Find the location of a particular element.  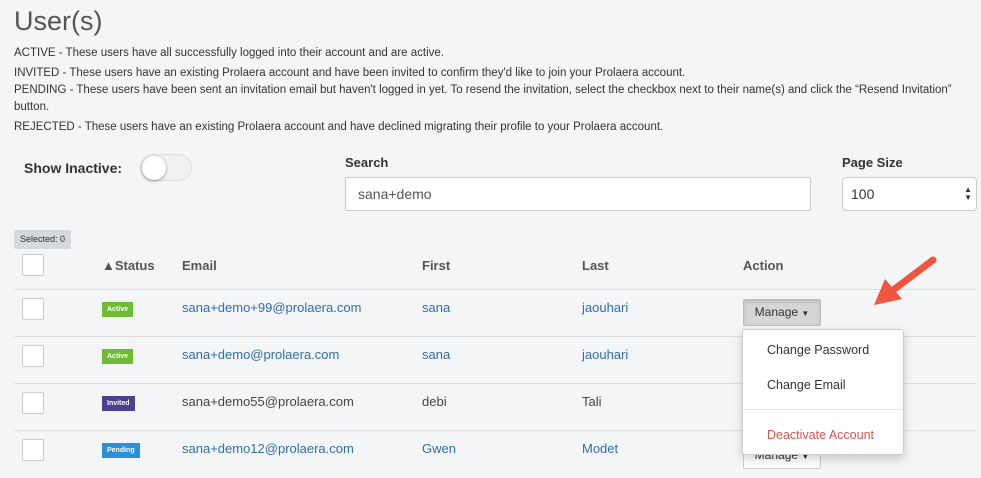

row-email: sana+demo55@prolaera.com is located at coordinates (268, 401).